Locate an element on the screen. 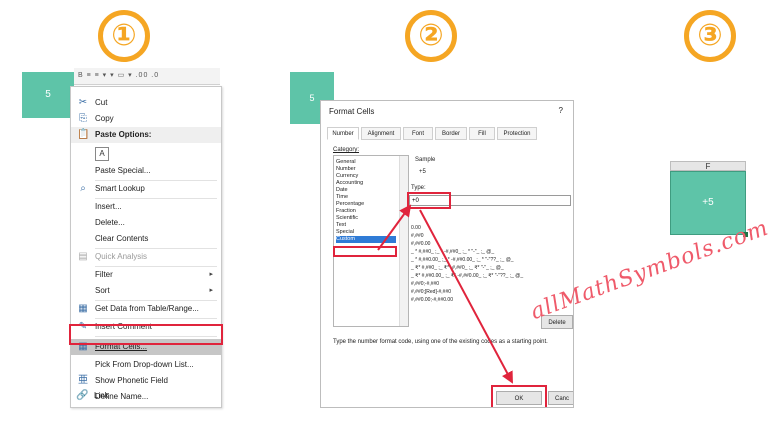 This screenshot has height=432, width=768. arrow-to-type-icon is located at coordinates (394, 227).